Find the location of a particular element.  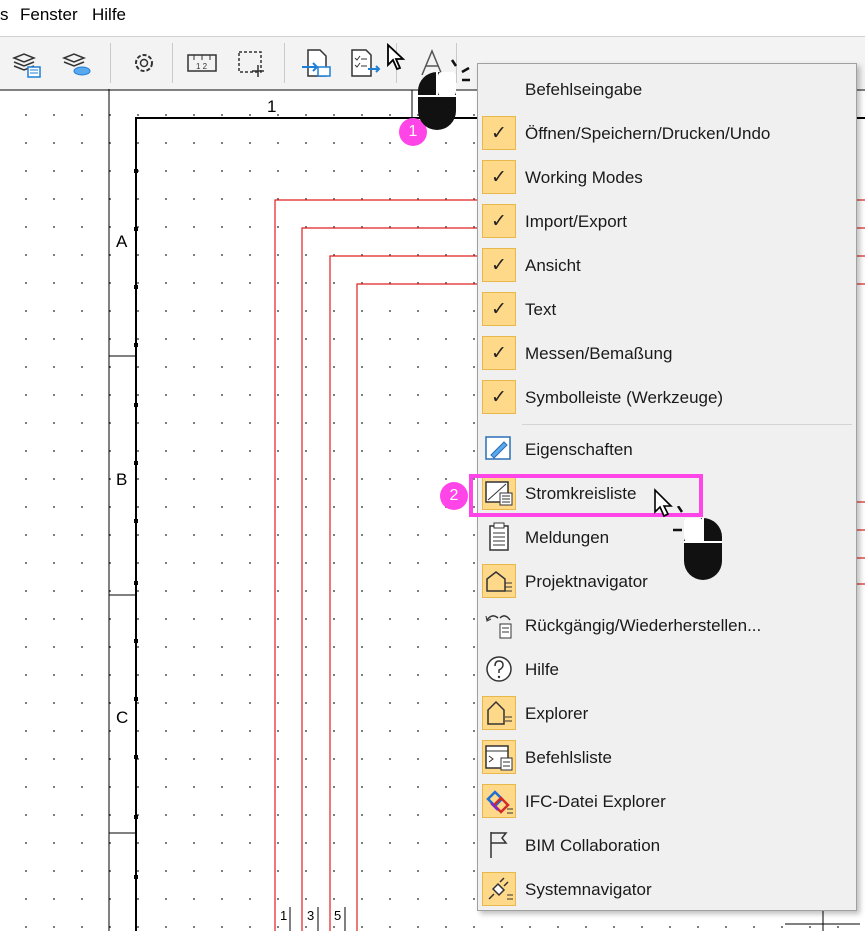

import-icon is located at coordinates (316, 63).